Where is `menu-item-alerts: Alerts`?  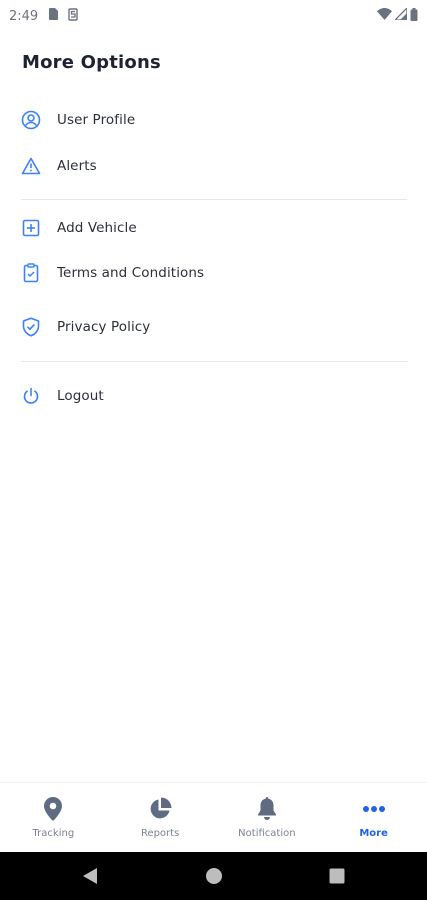 menu-item-alerts: Alerts is located at coordinates (213, 166).